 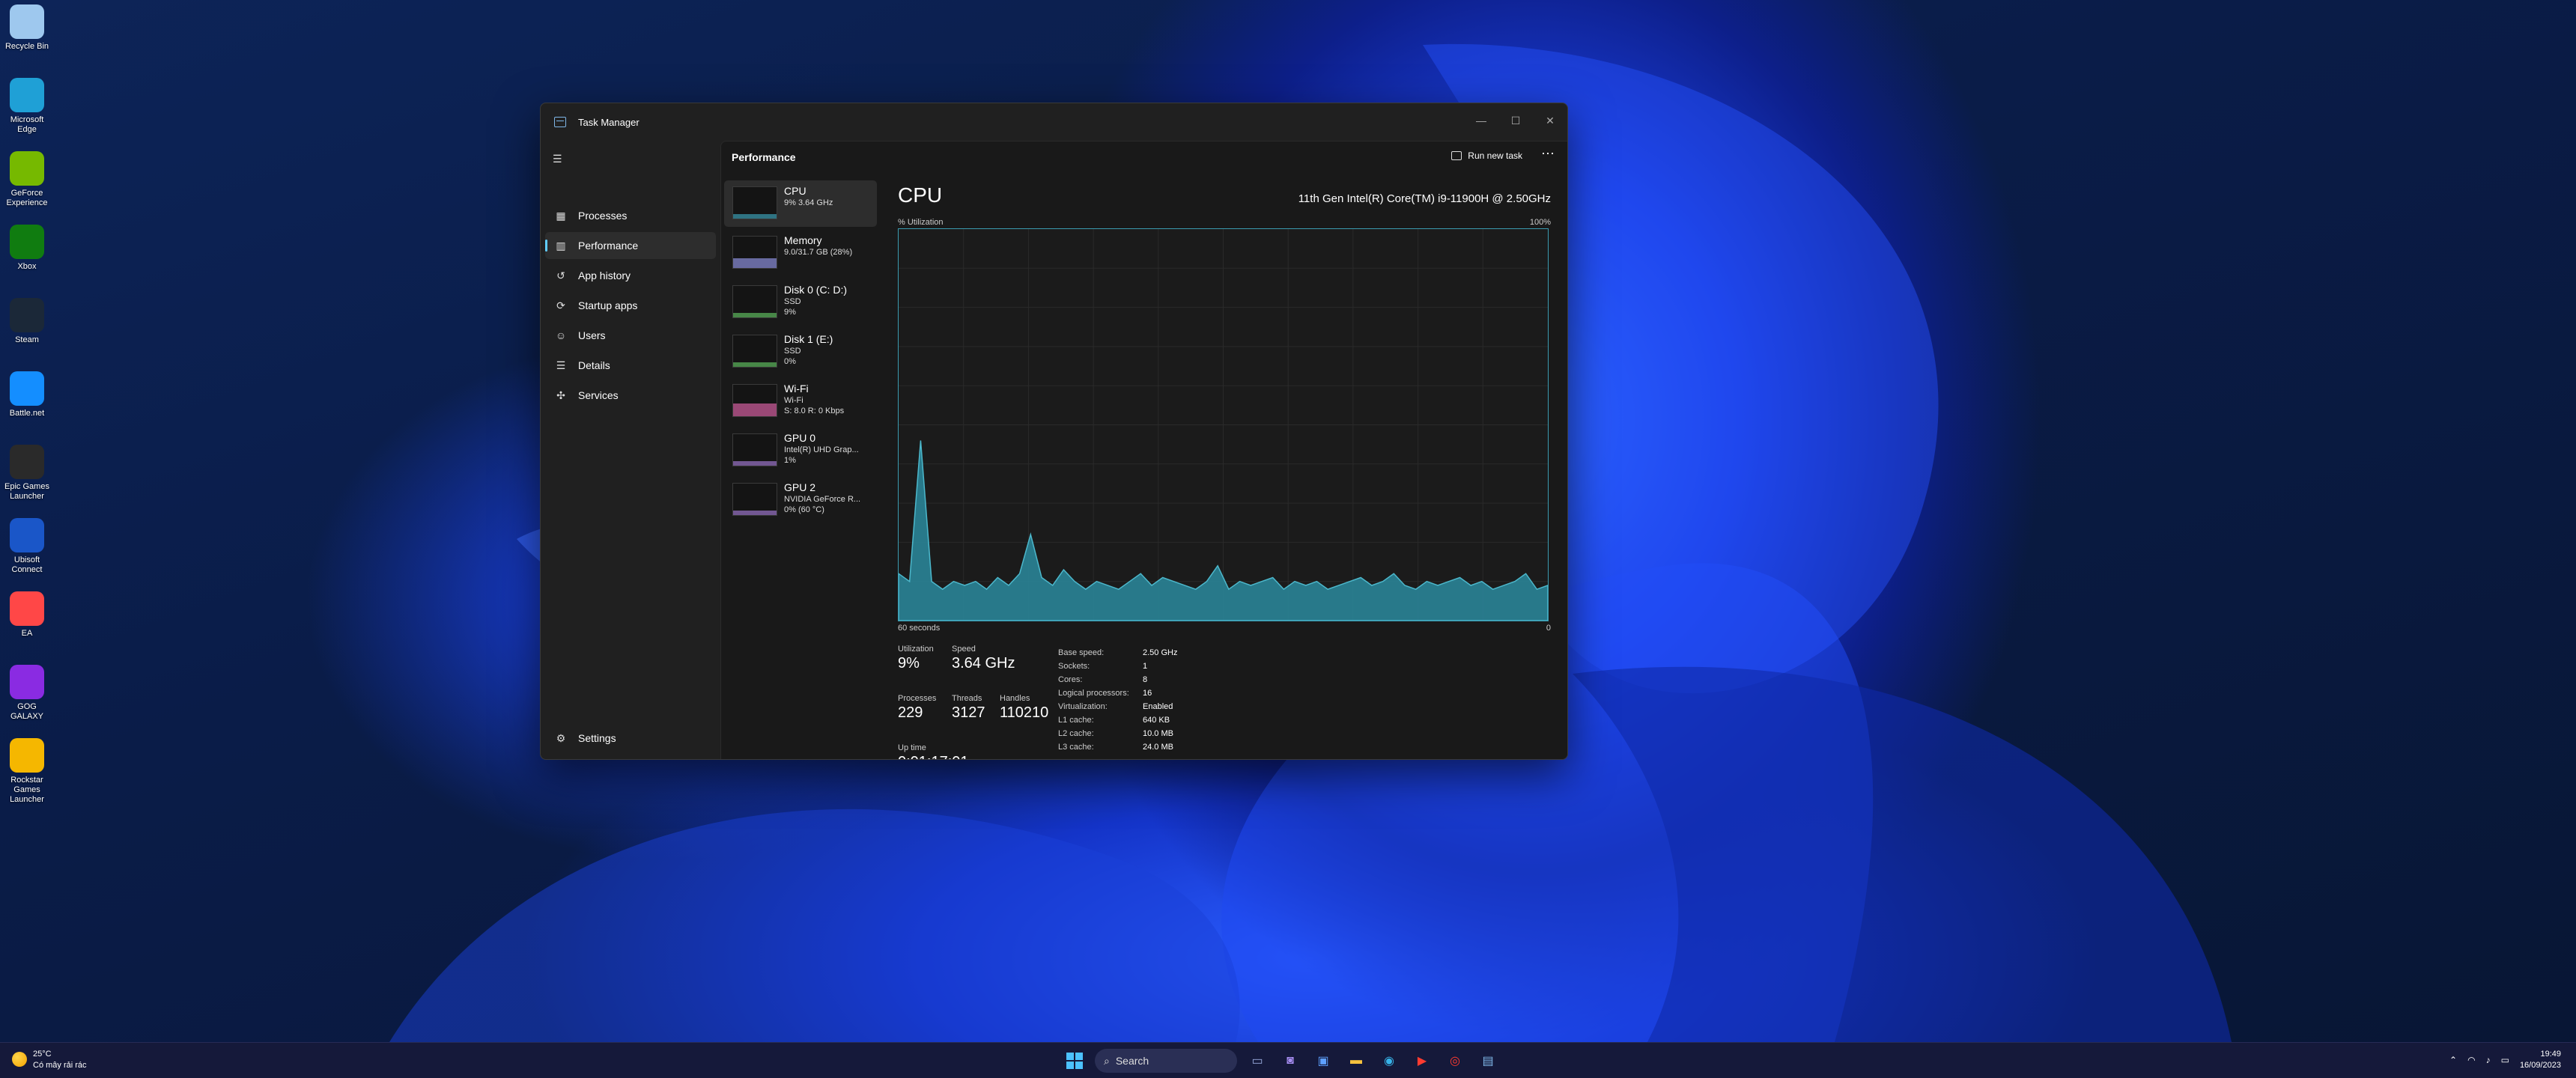 I want to click on start-button, so click(x=1074, y=1061).